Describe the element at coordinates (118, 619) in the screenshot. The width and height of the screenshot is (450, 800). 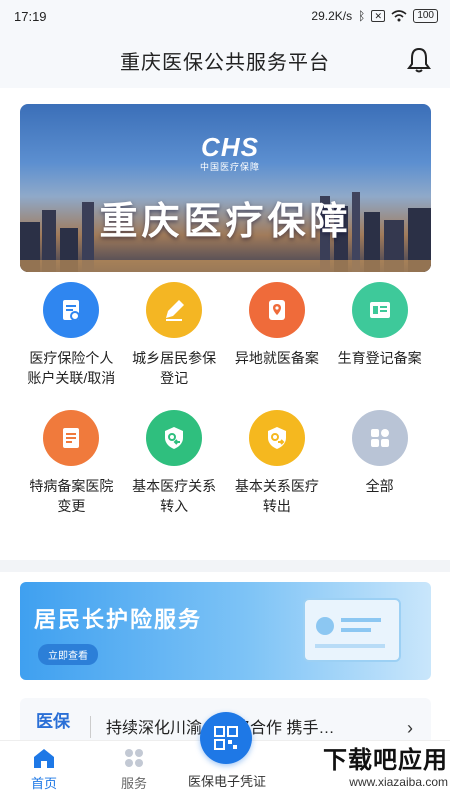
I see `promo-title: 居民长护险服务` at that location.